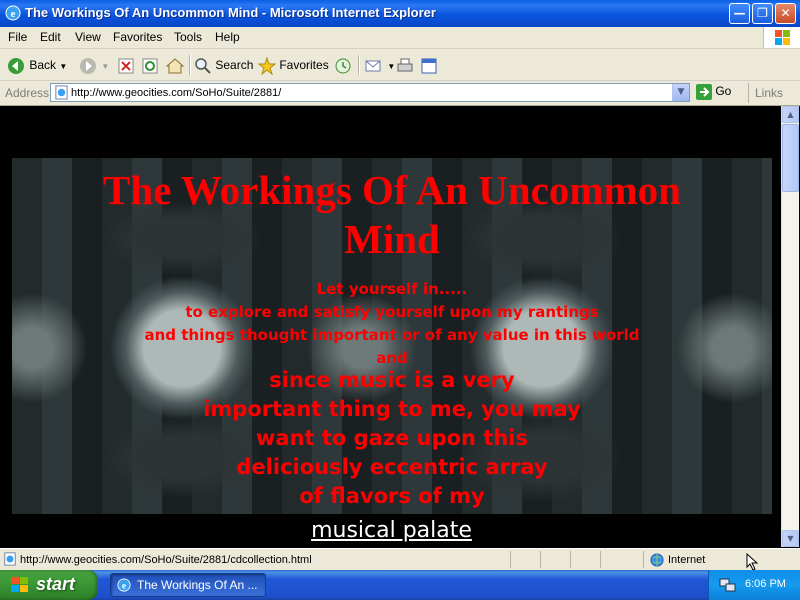 This screenshot has height=600, width=800. I want to click on stop-icon, so click(126, 66).